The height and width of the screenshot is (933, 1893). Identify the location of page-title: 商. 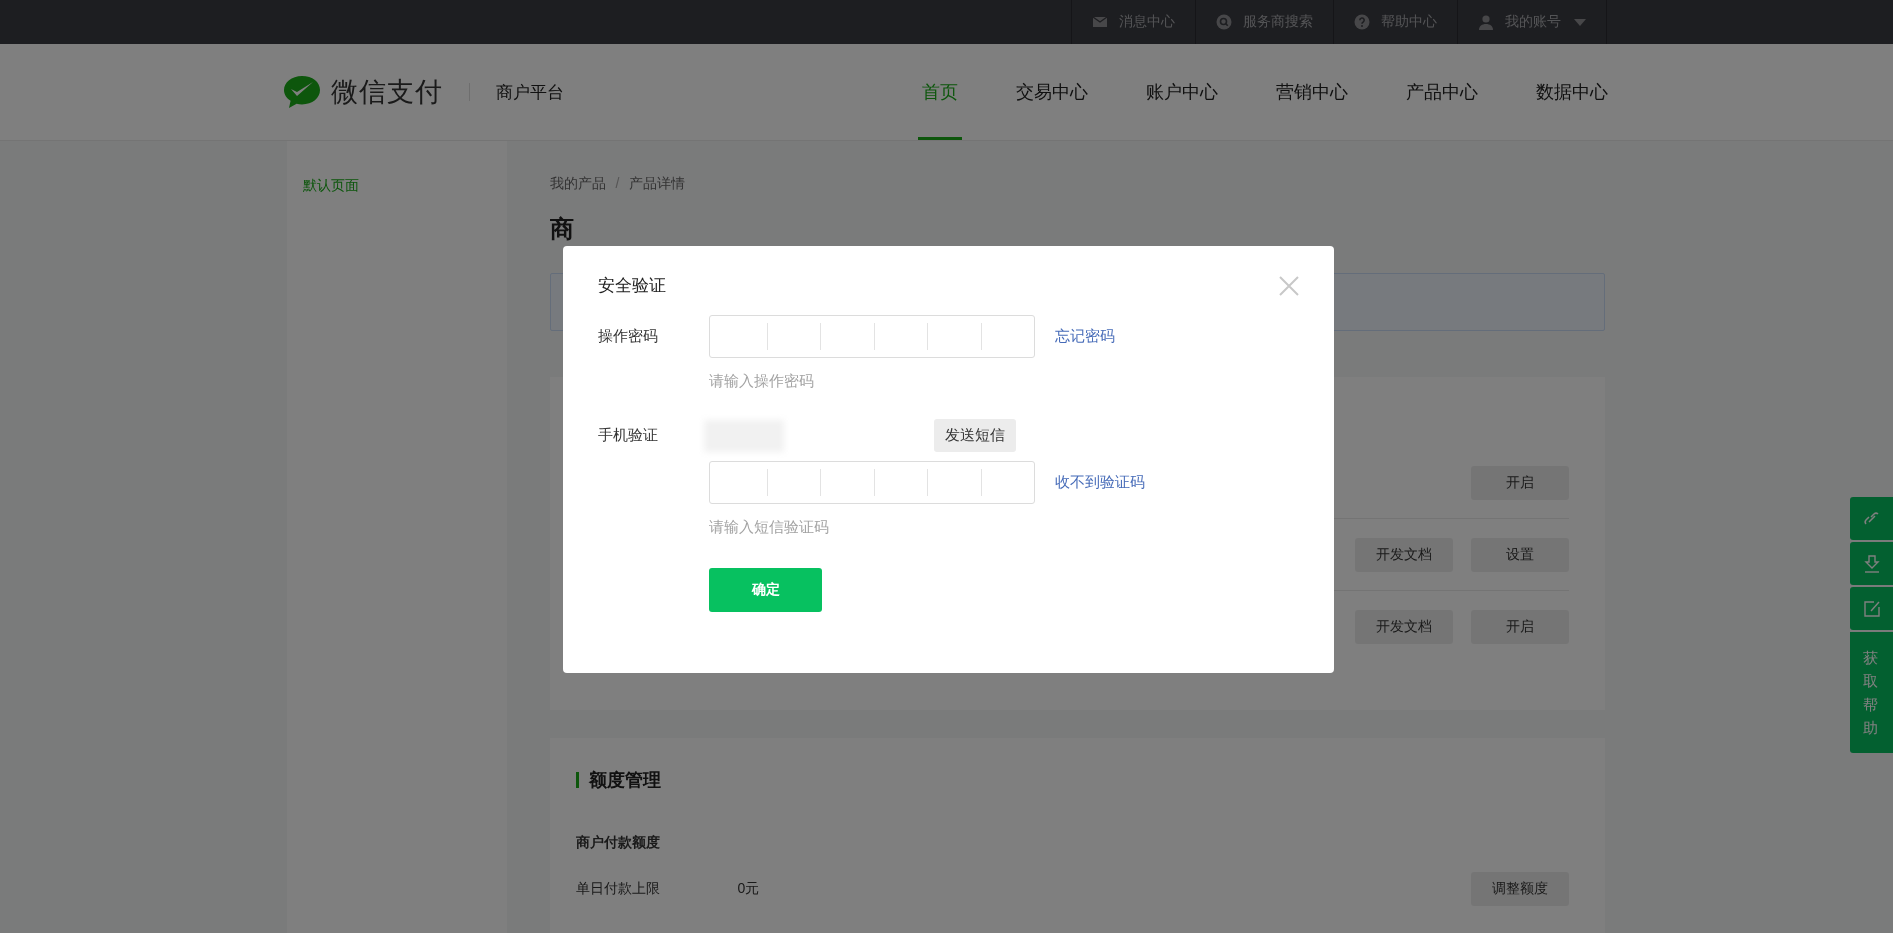
(562, 229).